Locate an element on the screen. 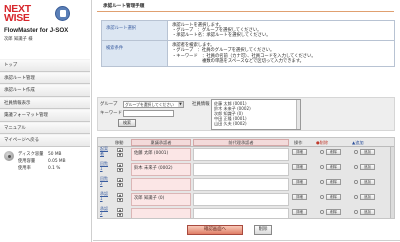 This screenshot has width=400, height=242. grid-header: 移動 稟議承認者 前代理承認者 操作 ●削除 ▲追加 is located at coordinates (246, 142).